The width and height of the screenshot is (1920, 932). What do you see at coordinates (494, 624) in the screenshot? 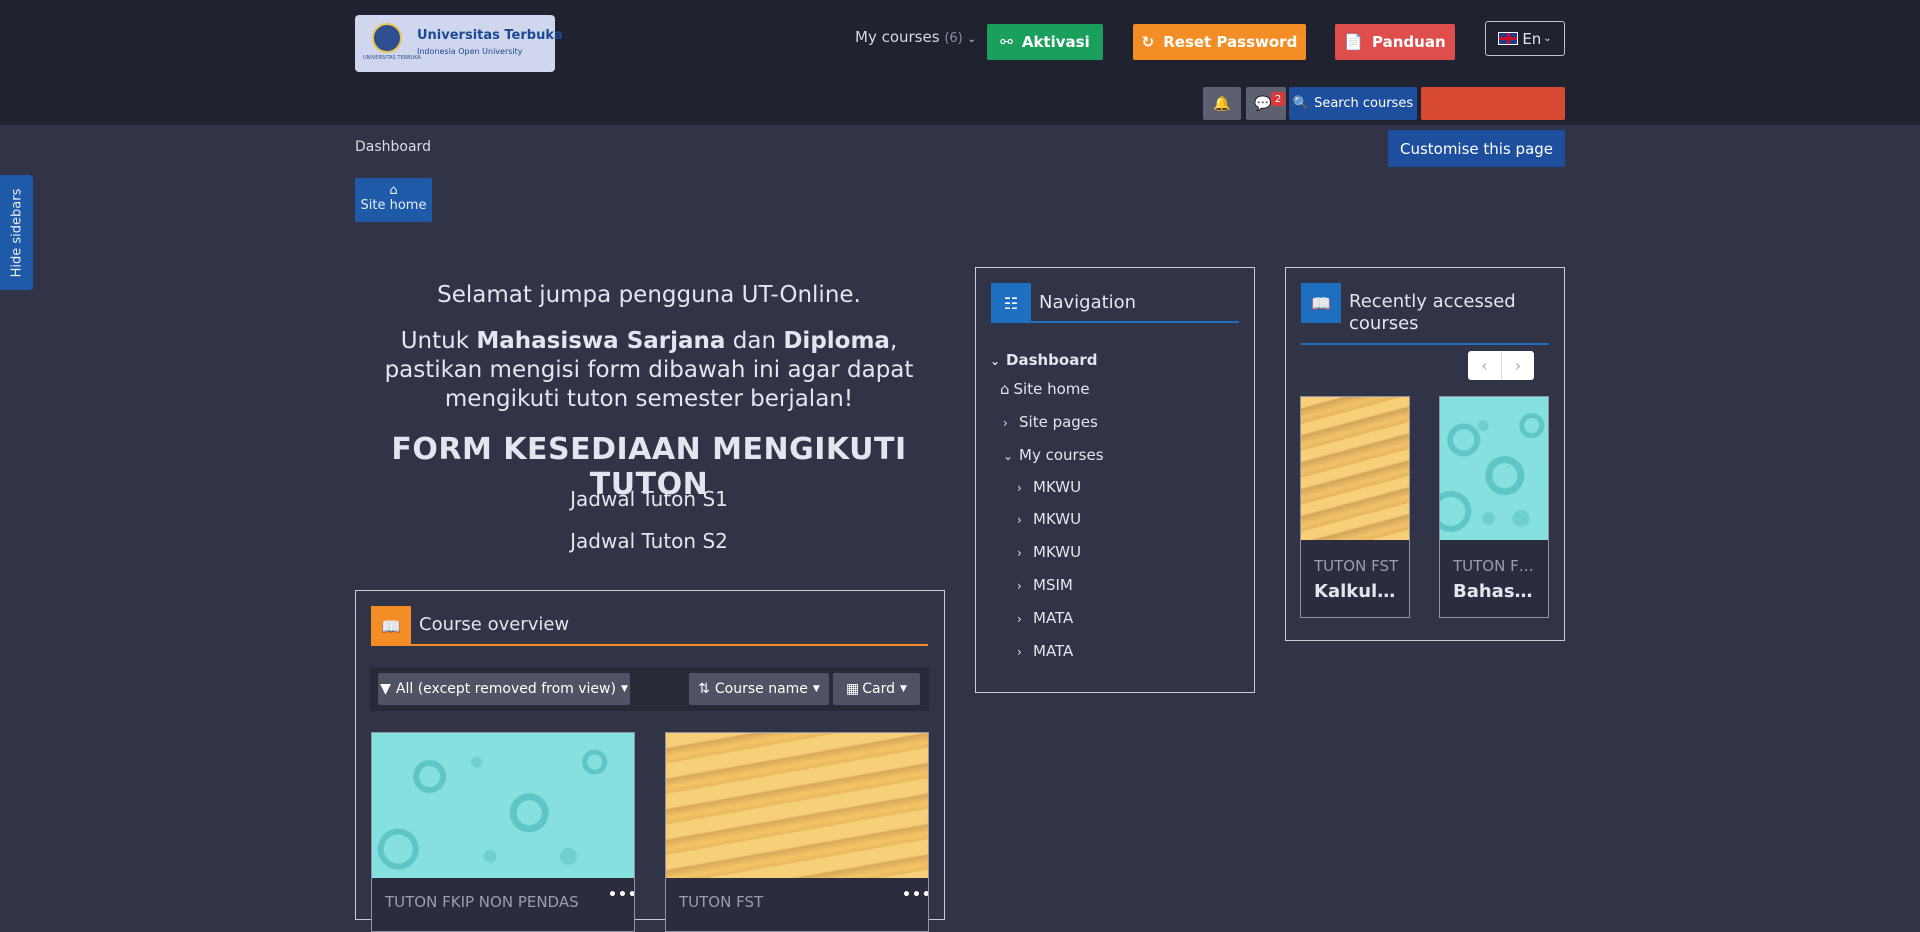
I see `course-overview-title: Course overview` at bounding box center [494, 624].